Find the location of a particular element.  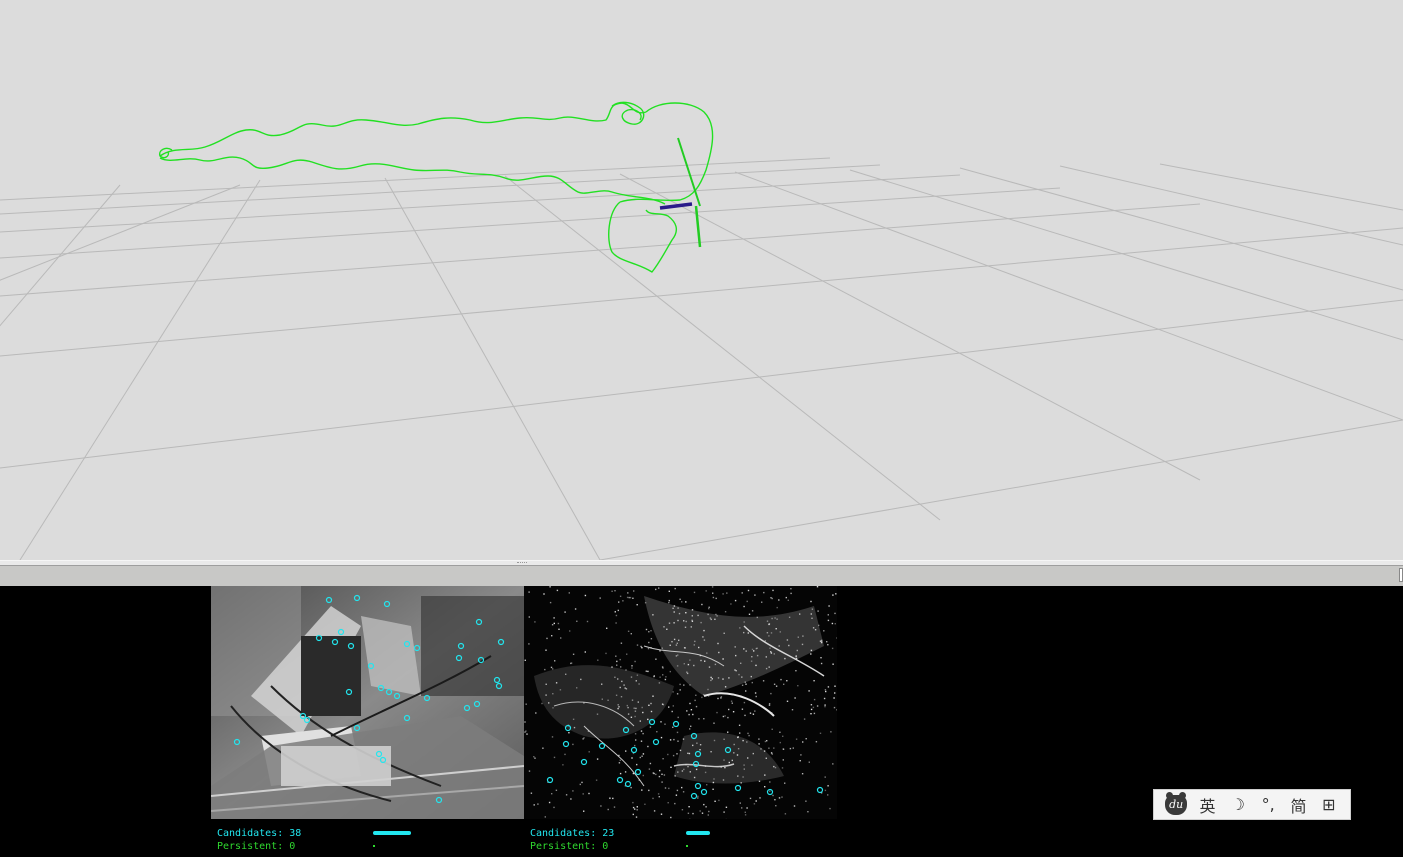

left-candidates-label: Candidates: 38 is located at coordinates (259, 833).